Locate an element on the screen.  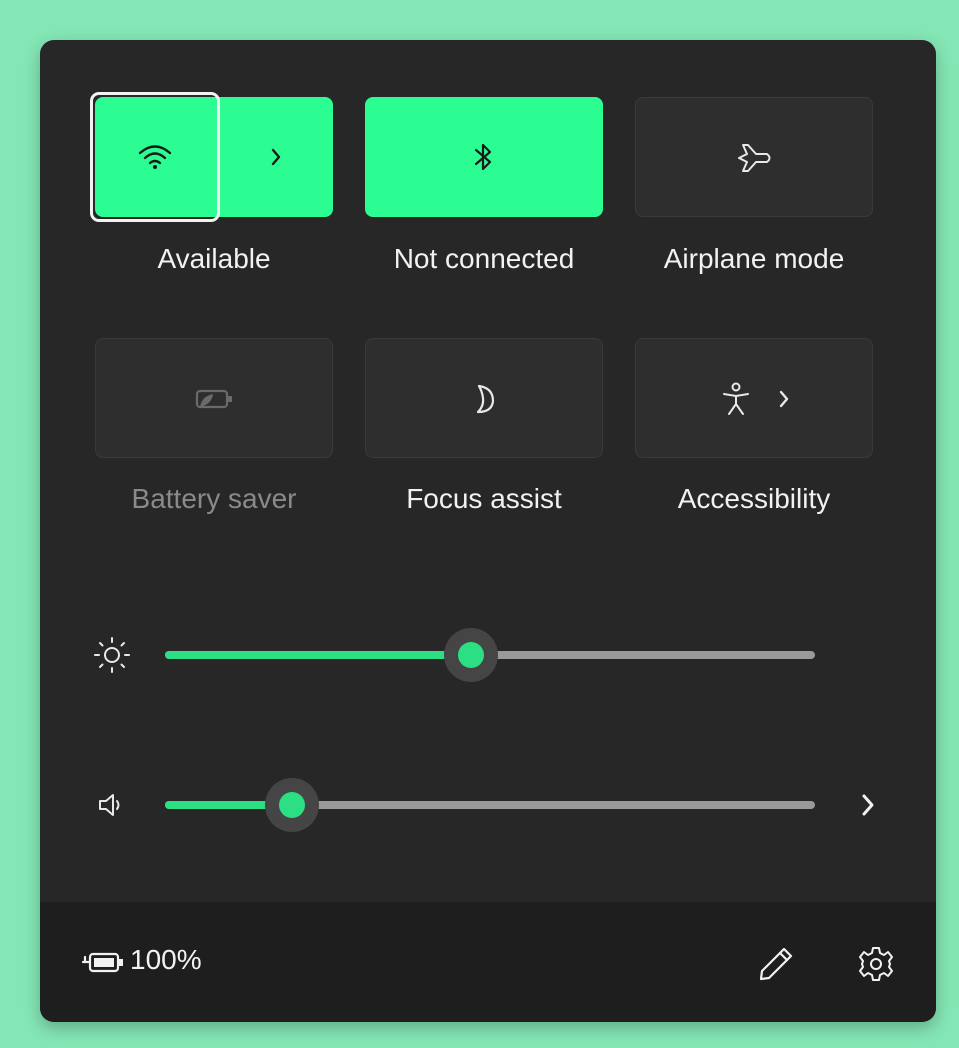
bluetooth-toggle is located at coordinates (484, 157).